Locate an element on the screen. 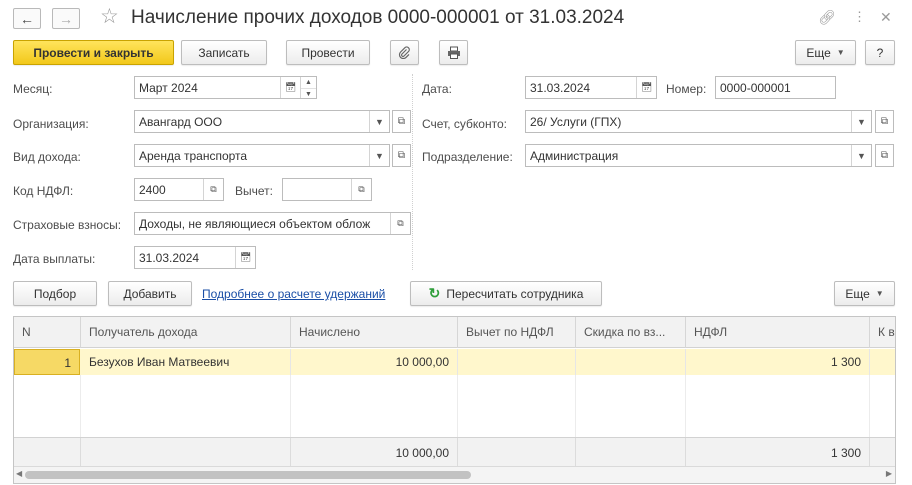  total-ndfl: 1 300 is located at coordinates (778, 452).